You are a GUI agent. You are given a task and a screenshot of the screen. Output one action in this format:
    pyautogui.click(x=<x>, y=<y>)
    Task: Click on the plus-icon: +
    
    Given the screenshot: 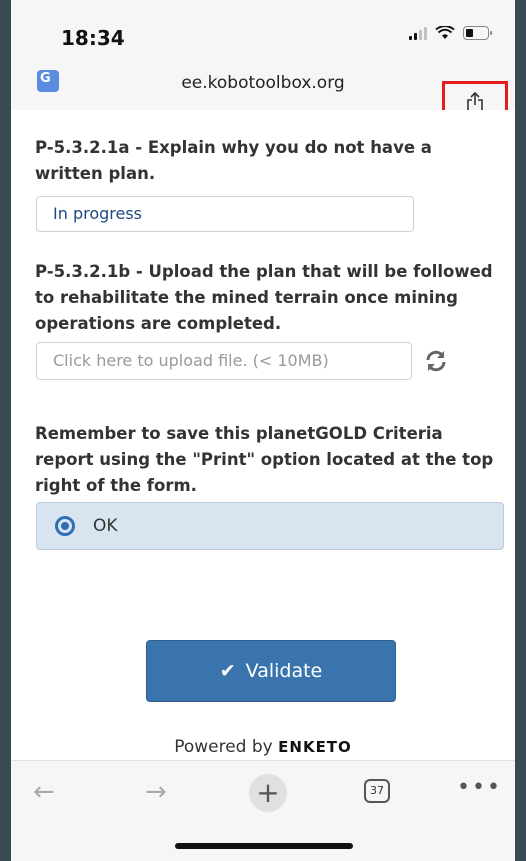 What is the action you would take?
    pyautogui.click(x=268, y=793)
    